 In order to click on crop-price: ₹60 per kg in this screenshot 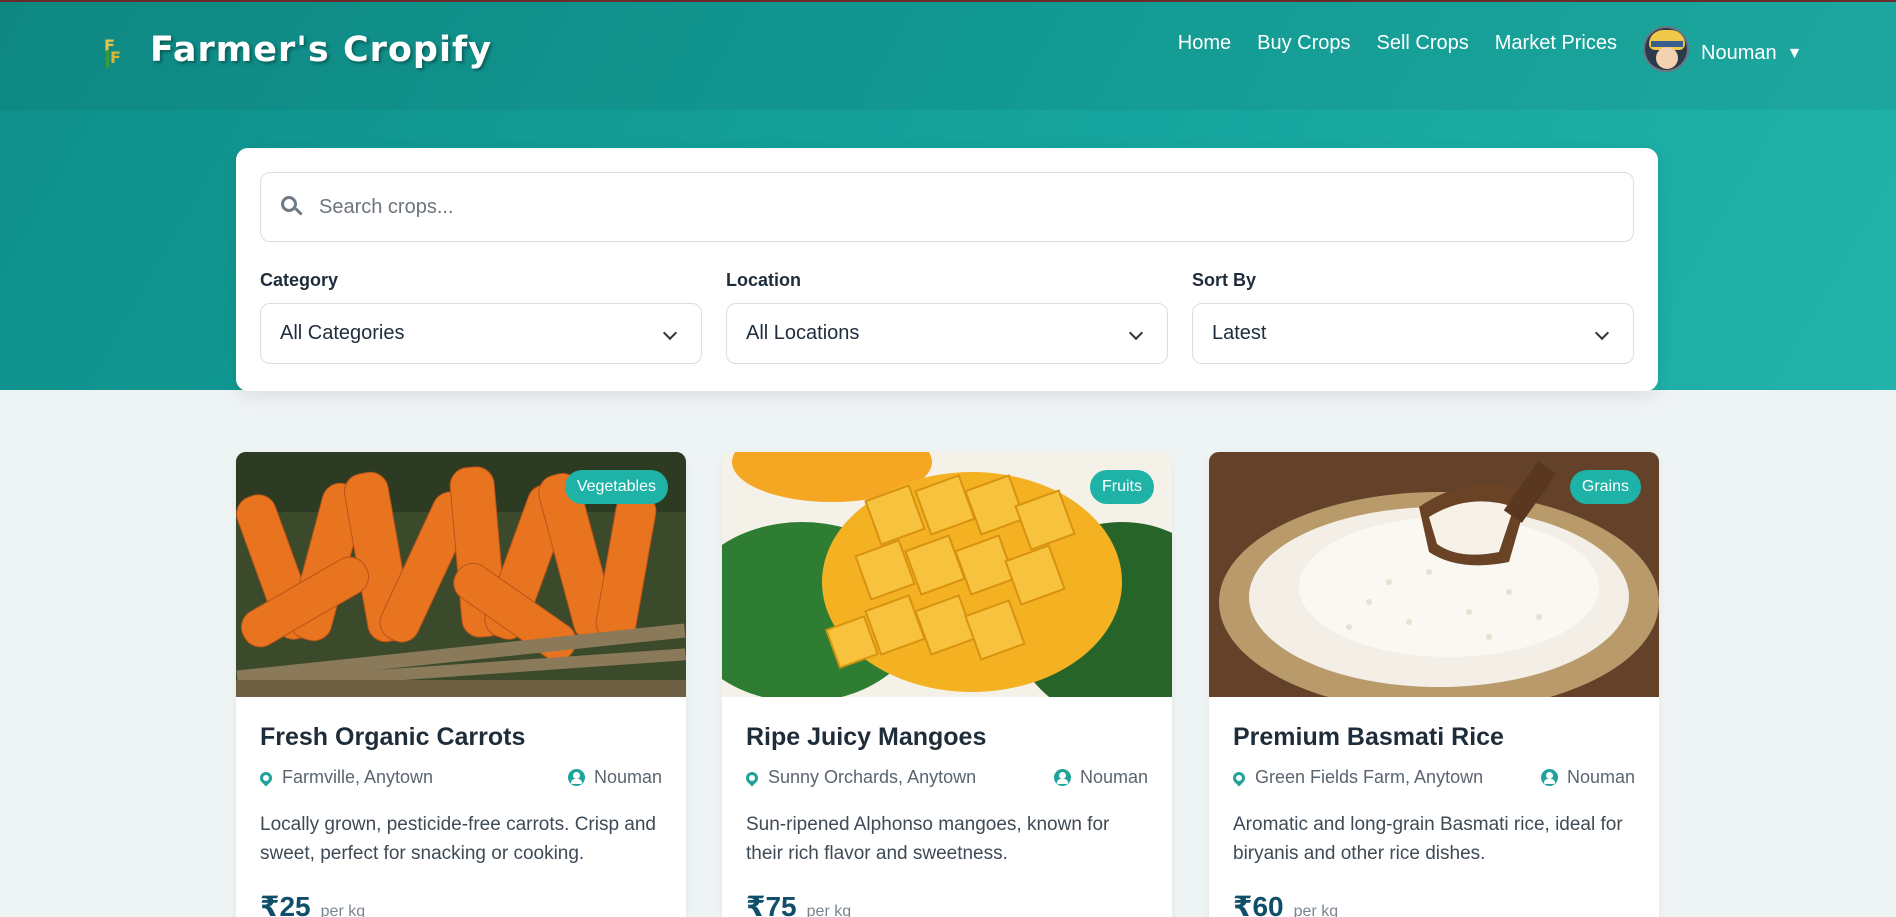, I will do `click(1434, 903)`.